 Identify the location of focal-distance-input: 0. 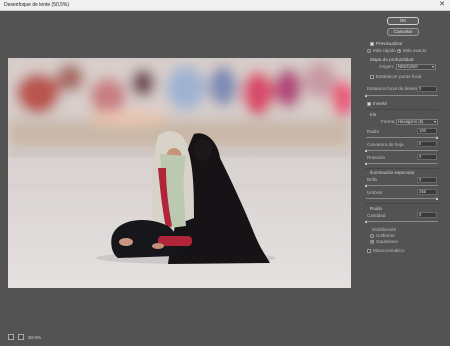
(427, 89).